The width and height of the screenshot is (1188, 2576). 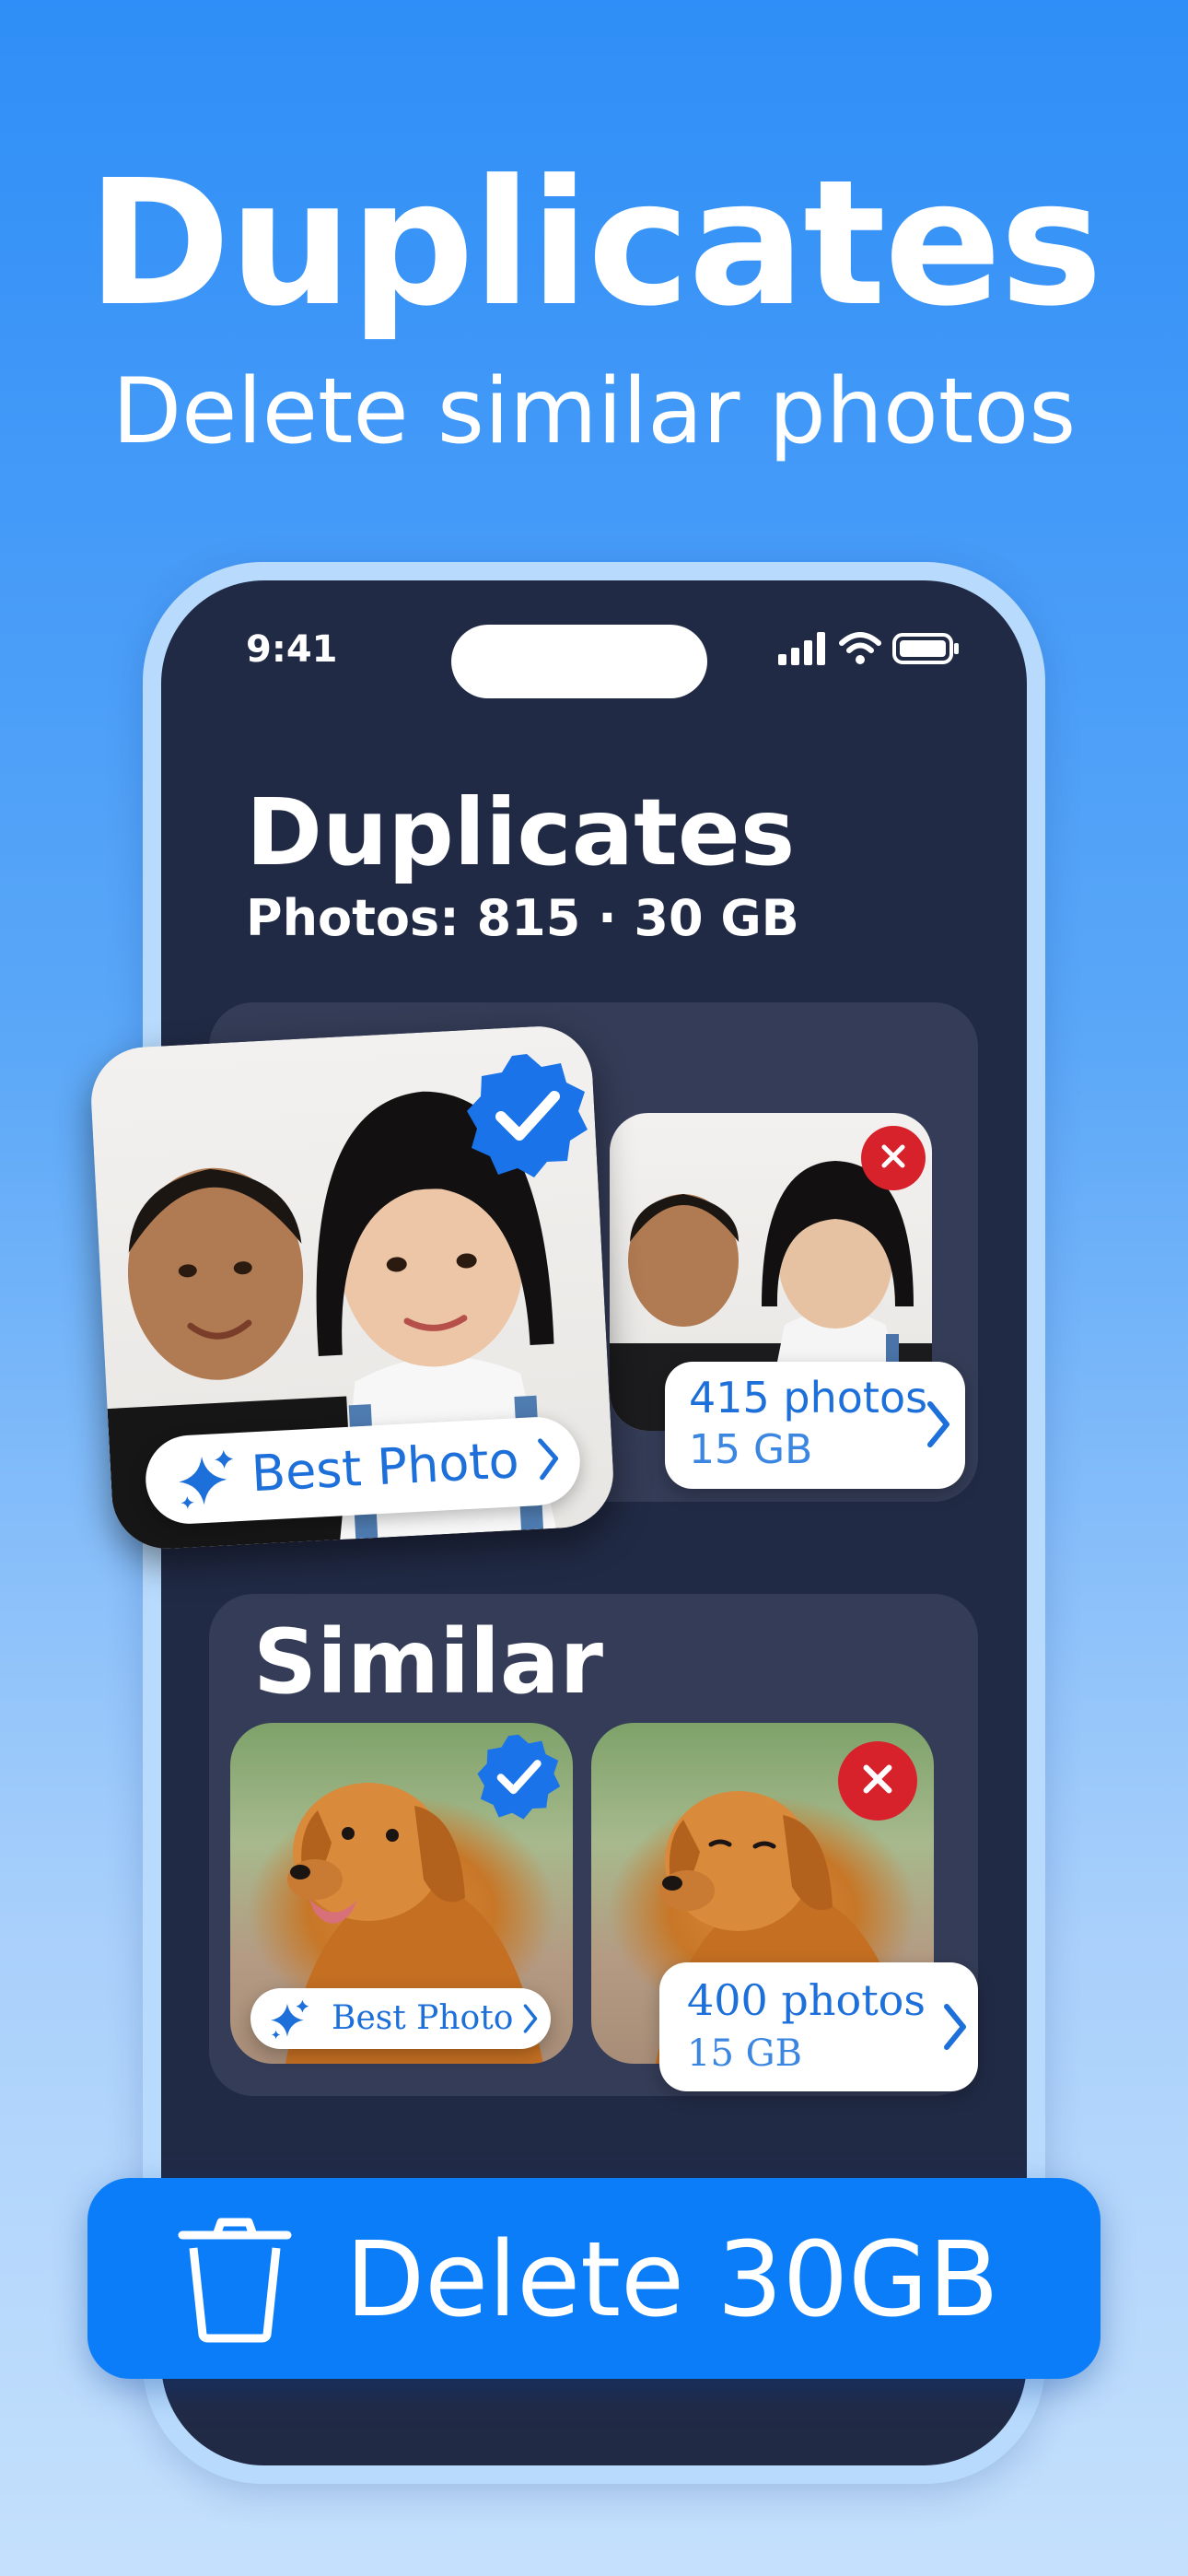 What do you see at coordinates (522, 918) in the screenshot?
I see `screen-subtitle: Photos: 815 · 30 GB` at bounding box center [522, 918].